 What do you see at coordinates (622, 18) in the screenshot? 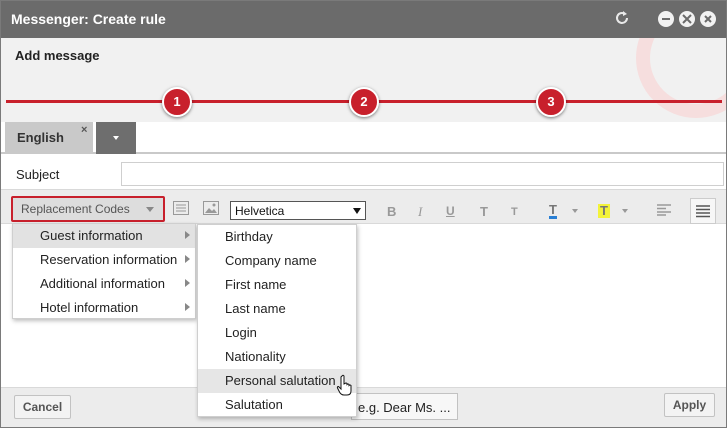
I see `refresh-icon` at bounding box center [622, 18].